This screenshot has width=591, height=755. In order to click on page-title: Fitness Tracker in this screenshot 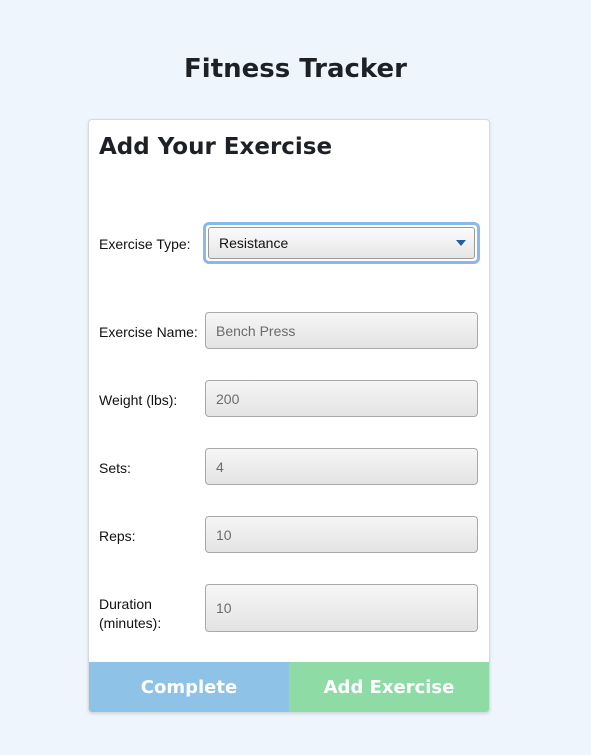, I will do `click(295, 69)`.